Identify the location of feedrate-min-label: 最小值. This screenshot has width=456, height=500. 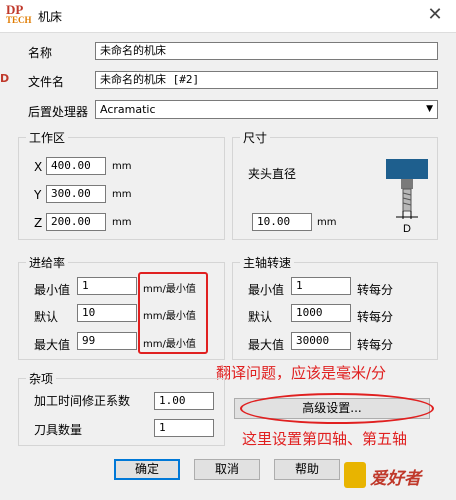
(52, 290).